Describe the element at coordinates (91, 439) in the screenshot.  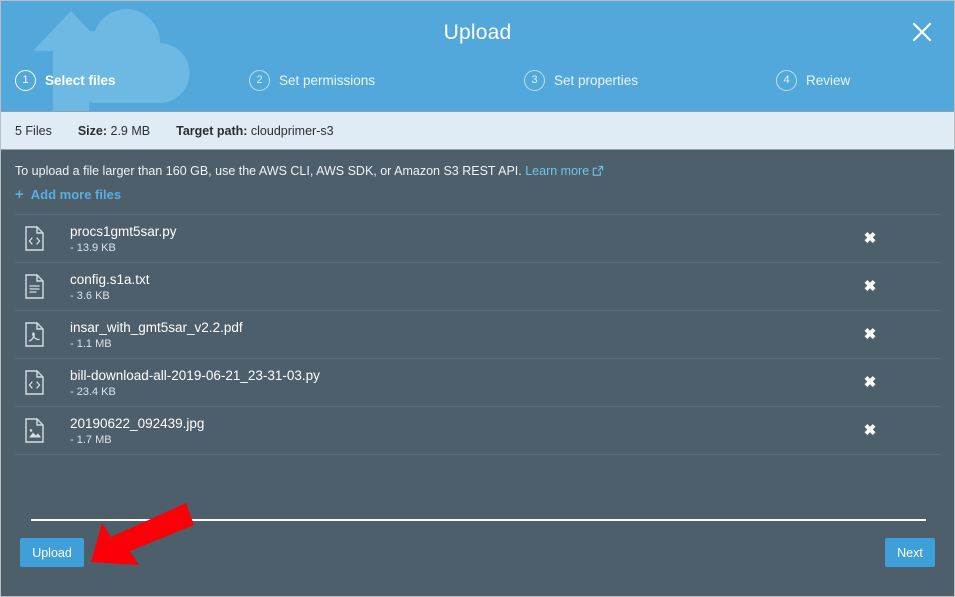
I see `file-size: - 1.7 MB` at that location.